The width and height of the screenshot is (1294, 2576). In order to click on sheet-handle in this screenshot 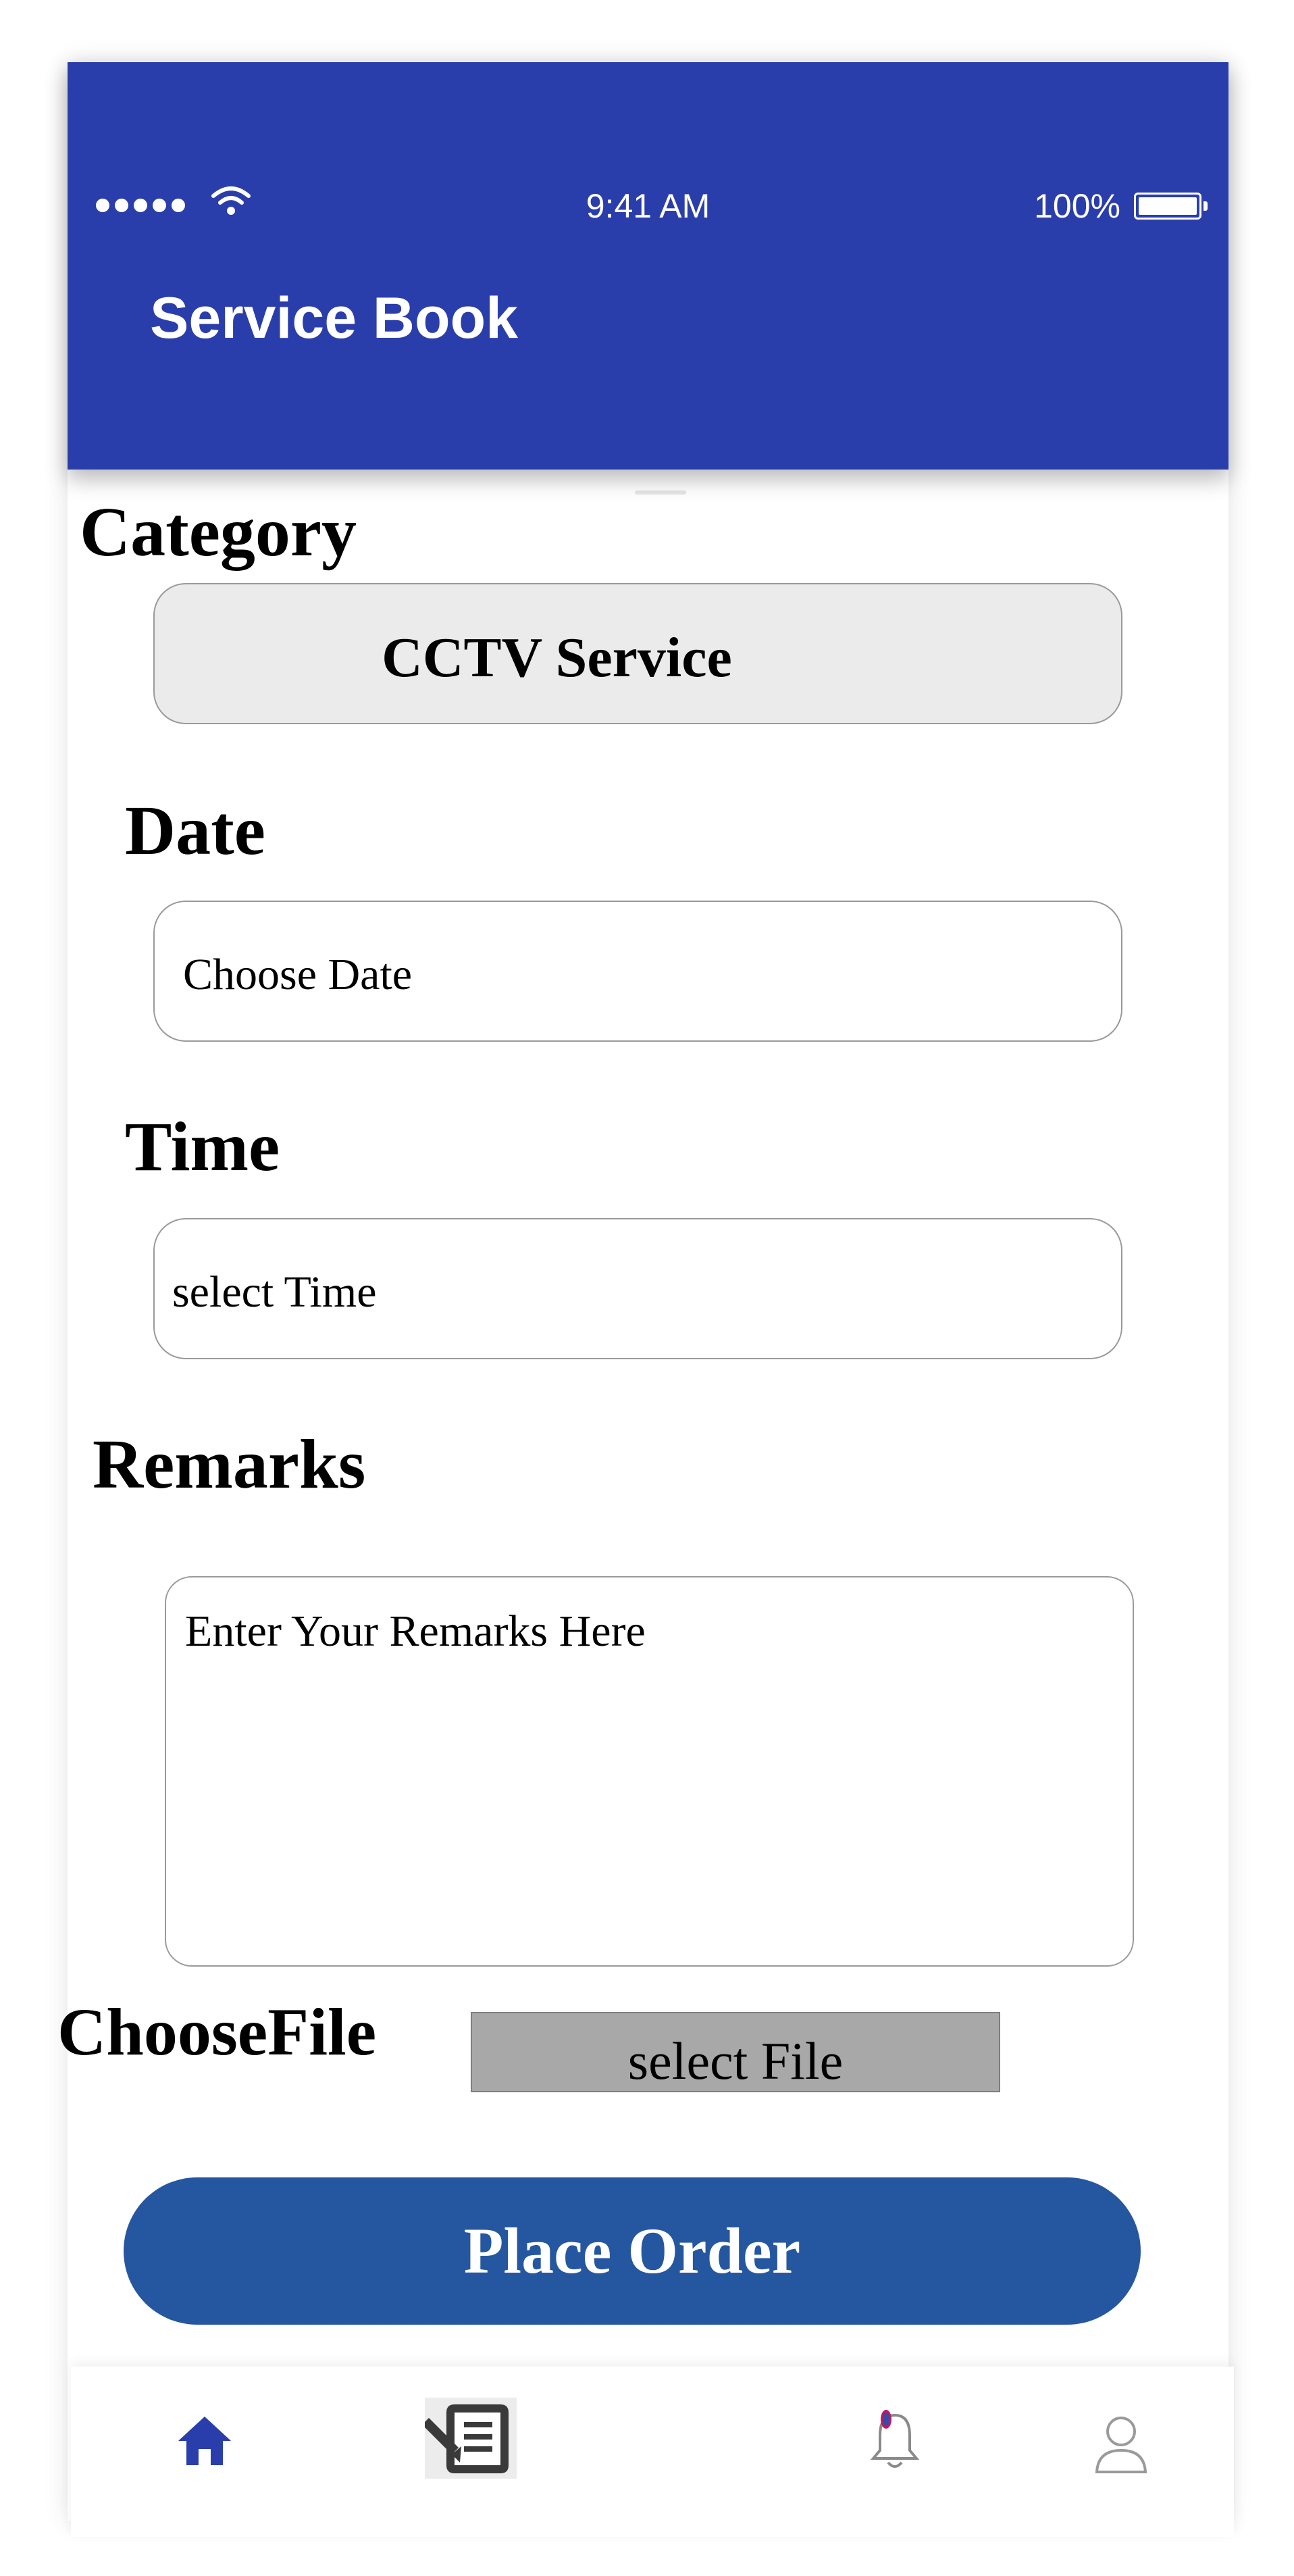, I will do `click(660, 492)`.